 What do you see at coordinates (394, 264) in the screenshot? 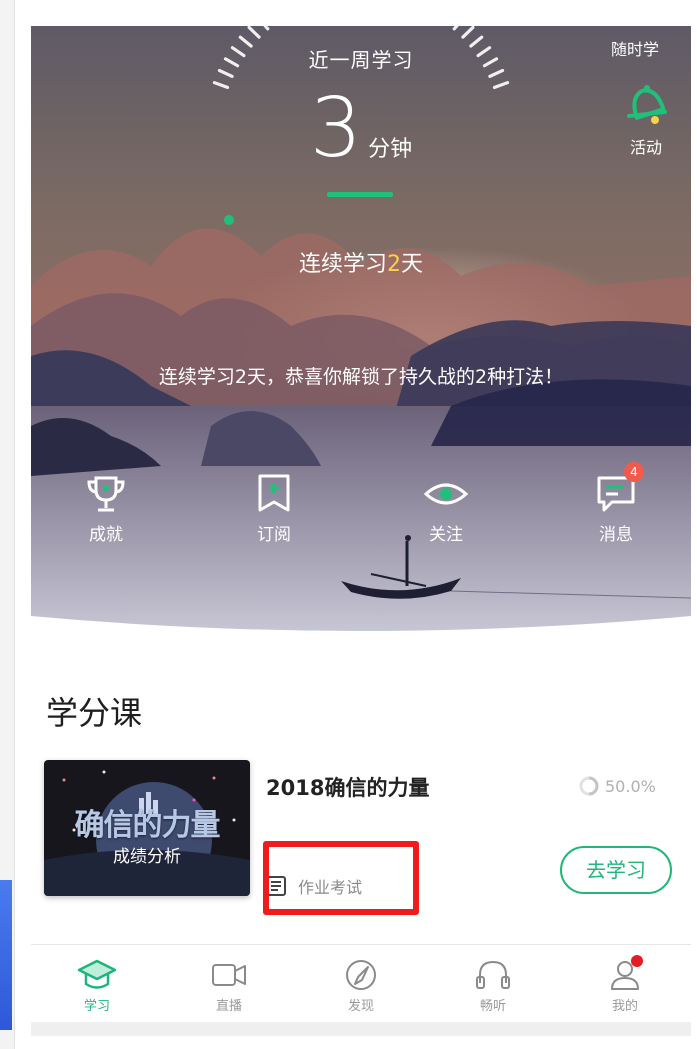
I see `streak-days: 2` at bounding box center [394, 264].